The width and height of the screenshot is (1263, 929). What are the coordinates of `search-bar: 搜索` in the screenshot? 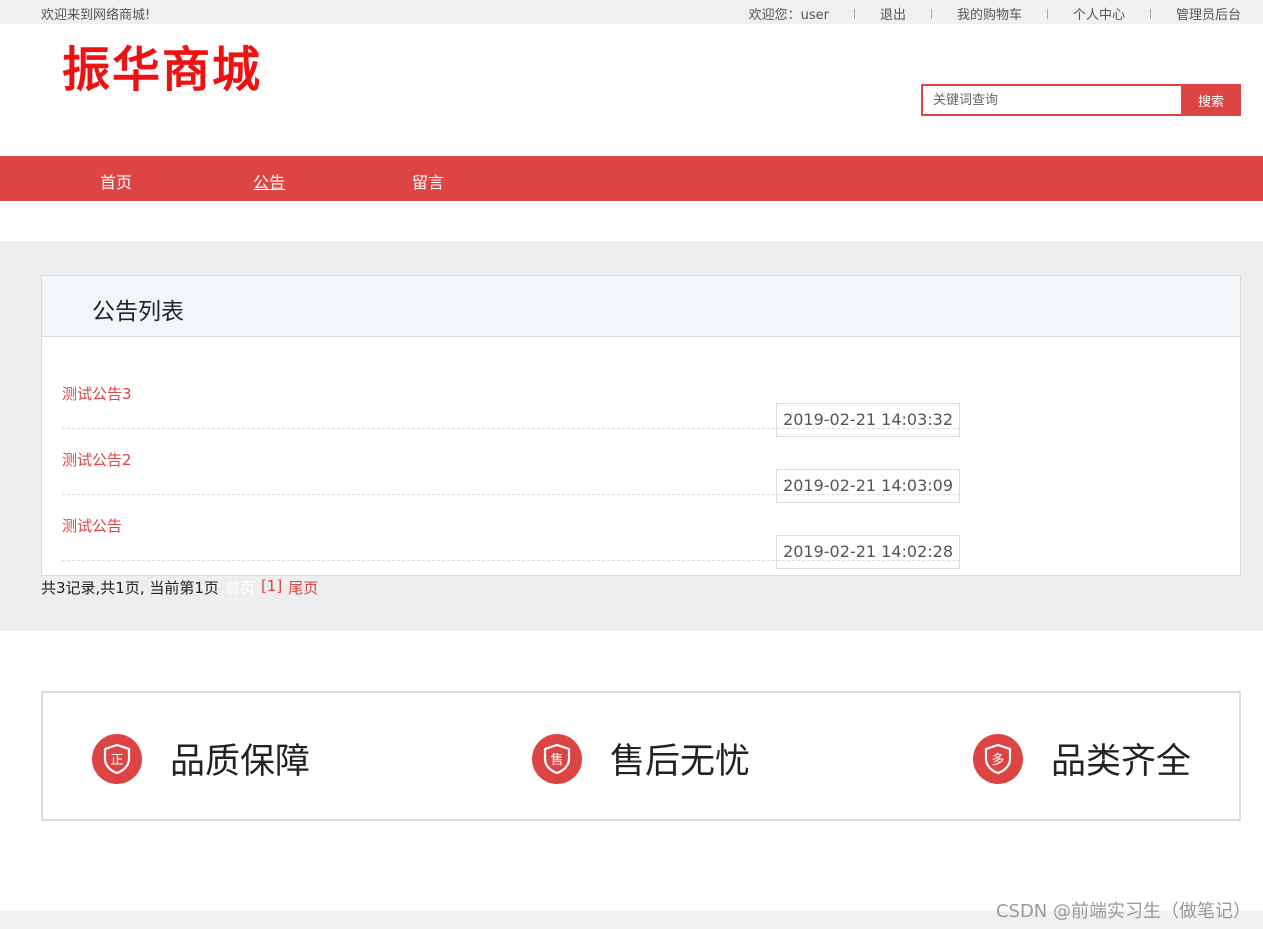 It's located at (1081, 100).